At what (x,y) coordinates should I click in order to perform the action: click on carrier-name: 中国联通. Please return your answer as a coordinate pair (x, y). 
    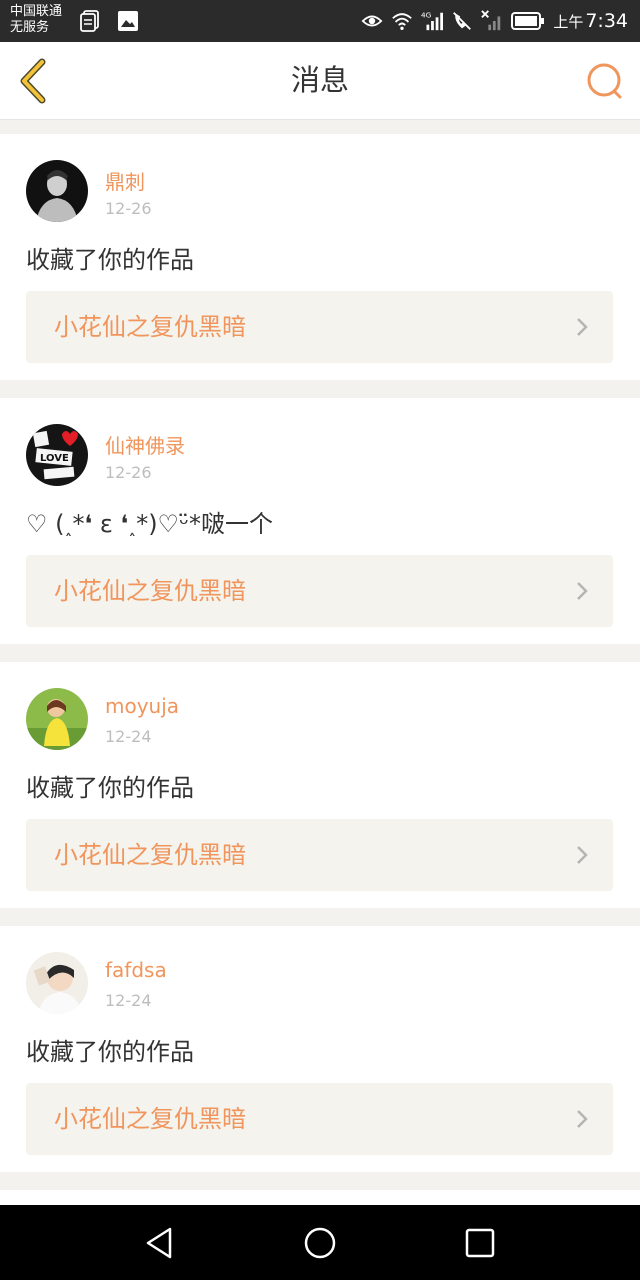
    Looking at the image, I should click on (36, 11).